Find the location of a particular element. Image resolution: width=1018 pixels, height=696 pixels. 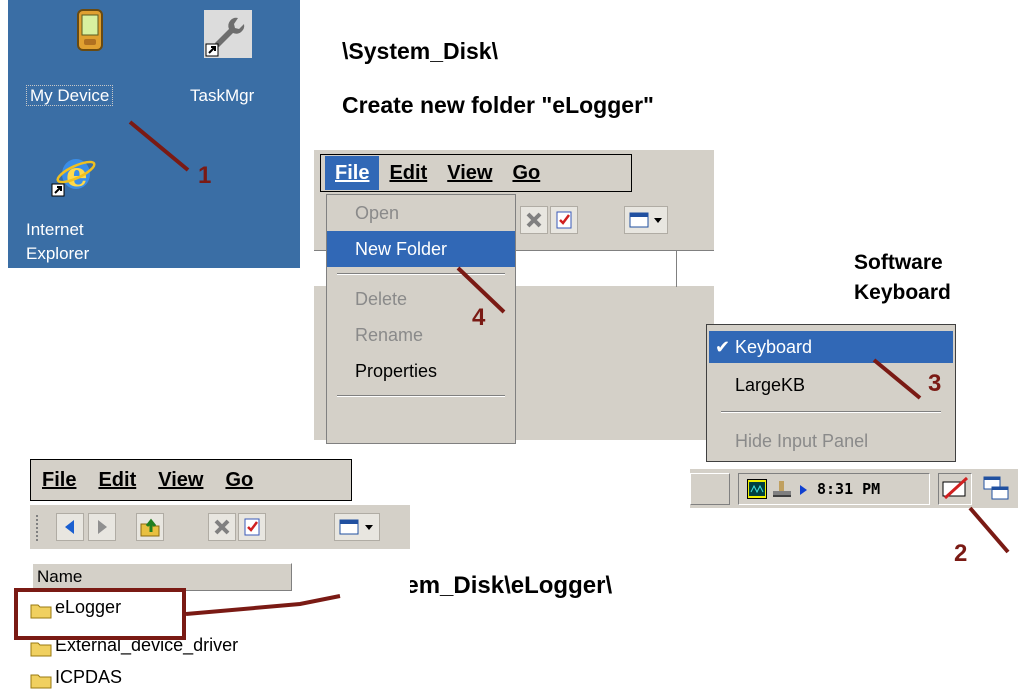

step-number-4: 4 is located at coordinates (479, 317).